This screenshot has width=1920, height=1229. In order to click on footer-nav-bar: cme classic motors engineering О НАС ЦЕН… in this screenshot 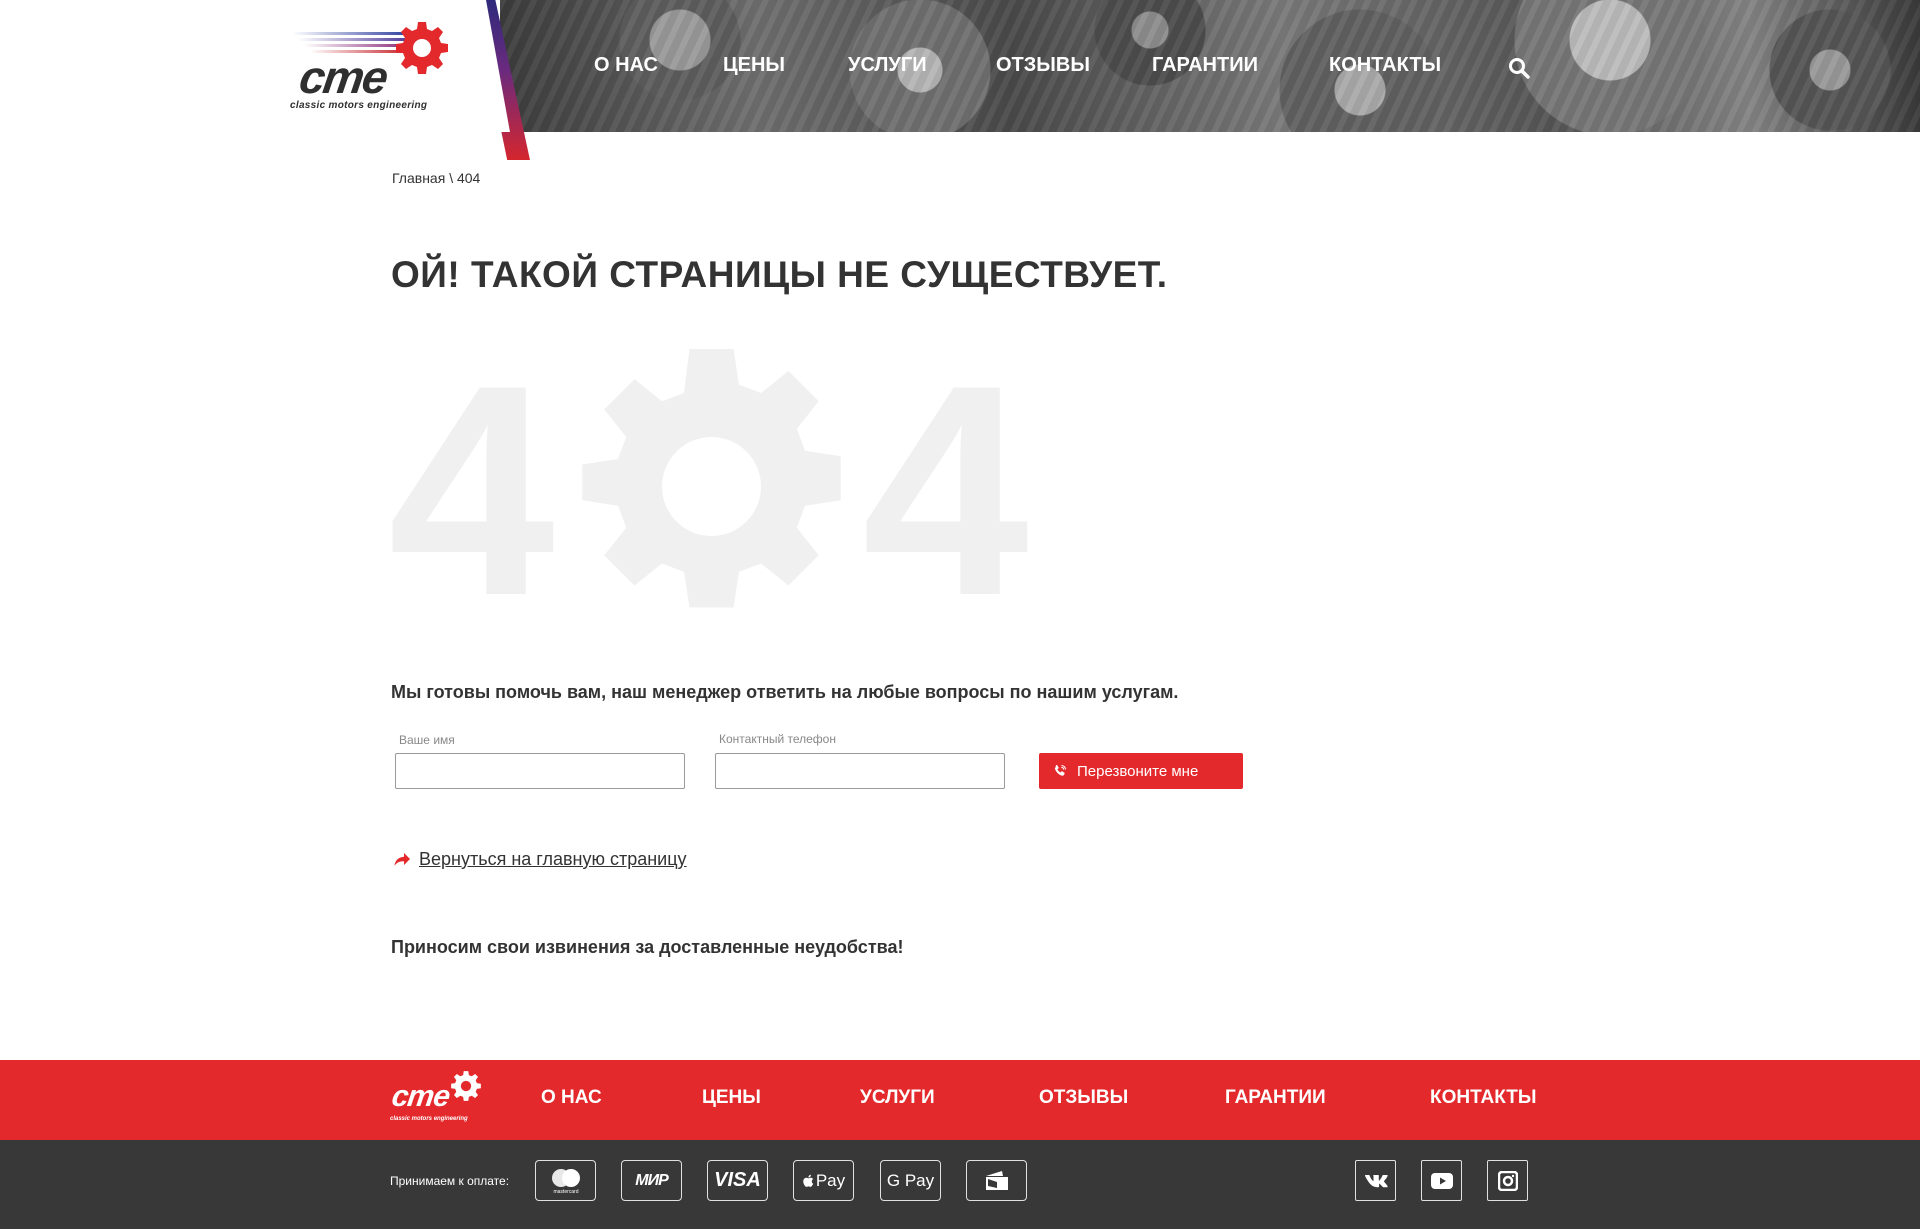, I will do `click(960, 1100)`.